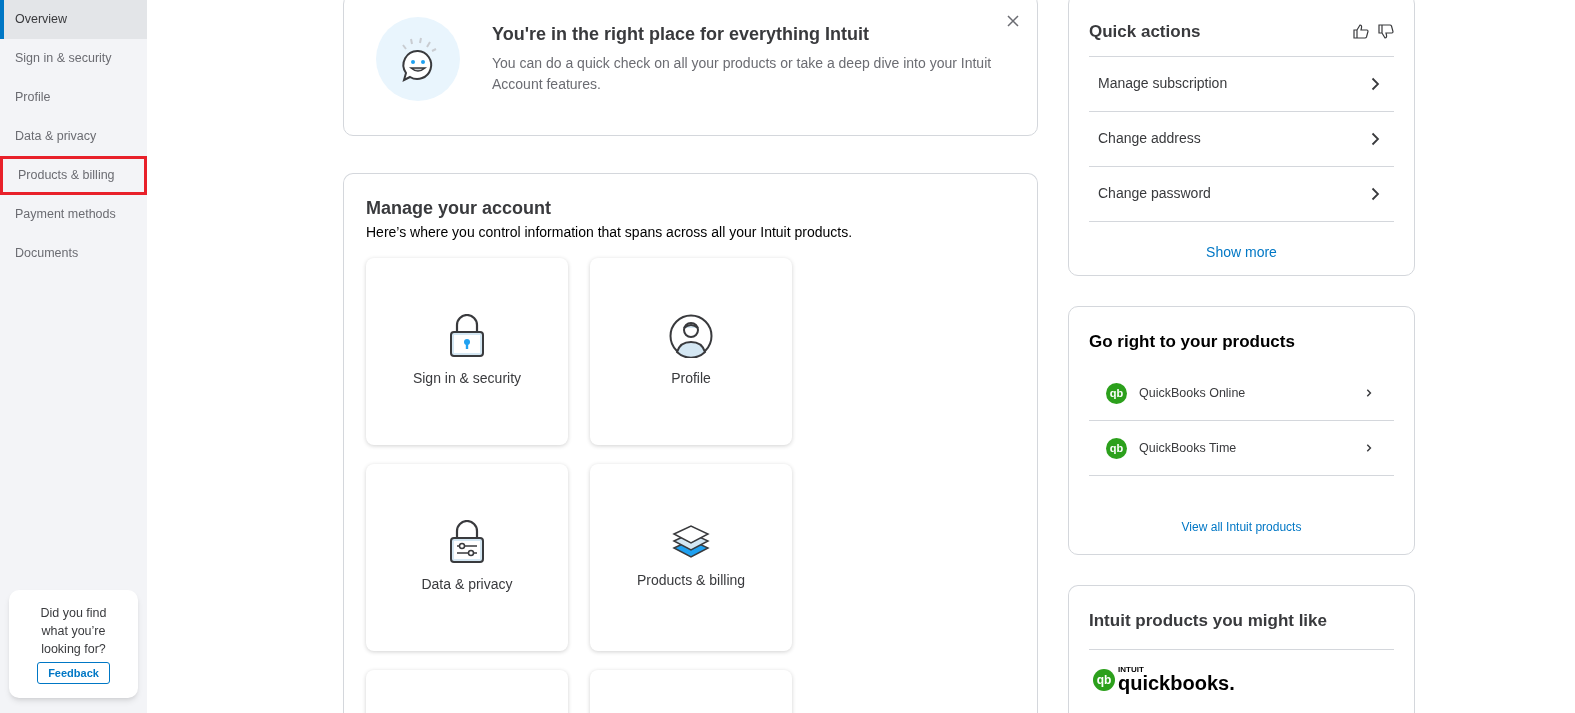 This screenshot has width=1575, height=713. Describe the element at coordinates (73, 631) in the screenshot. I see `feedback-question: Did you find what you’re looking for?` at that location.